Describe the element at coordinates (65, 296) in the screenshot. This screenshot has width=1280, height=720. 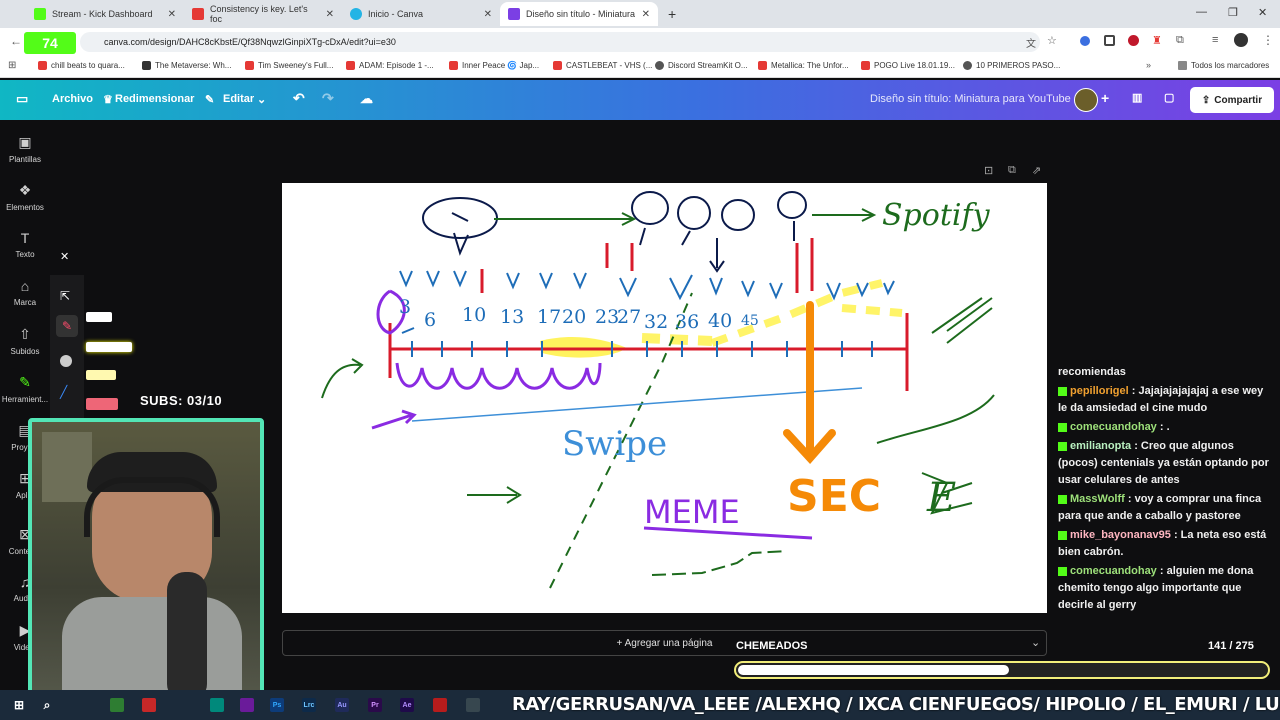
I see `select-pointer-icon: ⇱` at that location.